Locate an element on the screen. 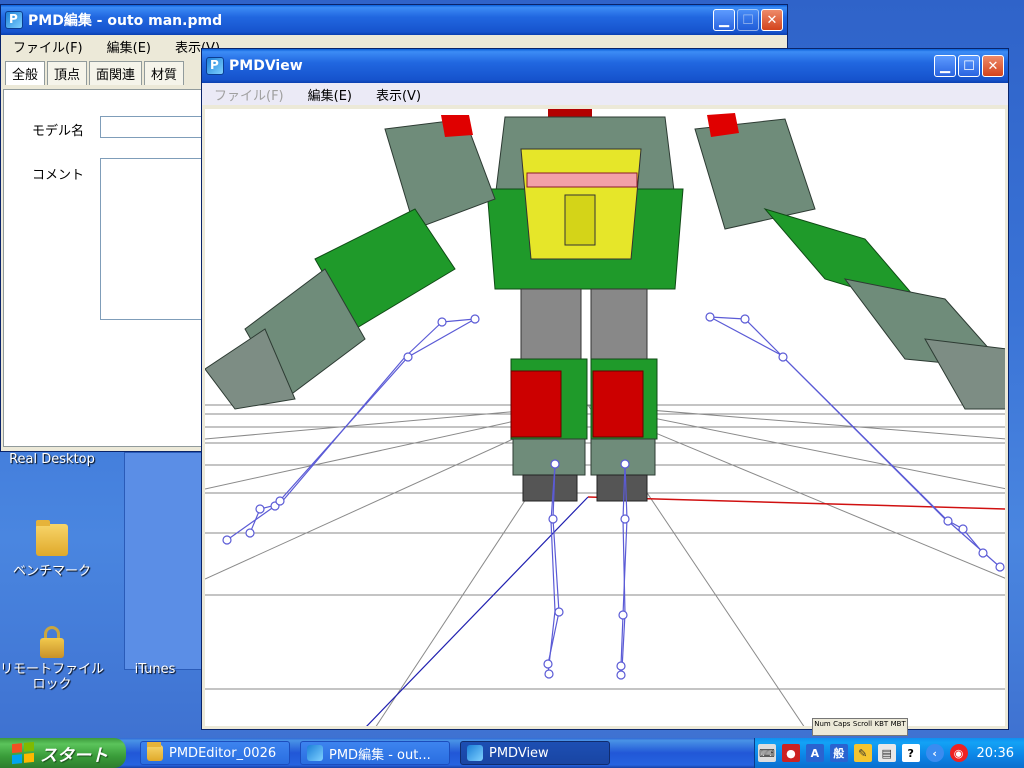 The height and width of the screenshot is (768, 1024). ime-label-icon: 般 is located at coordinates (838, 753).